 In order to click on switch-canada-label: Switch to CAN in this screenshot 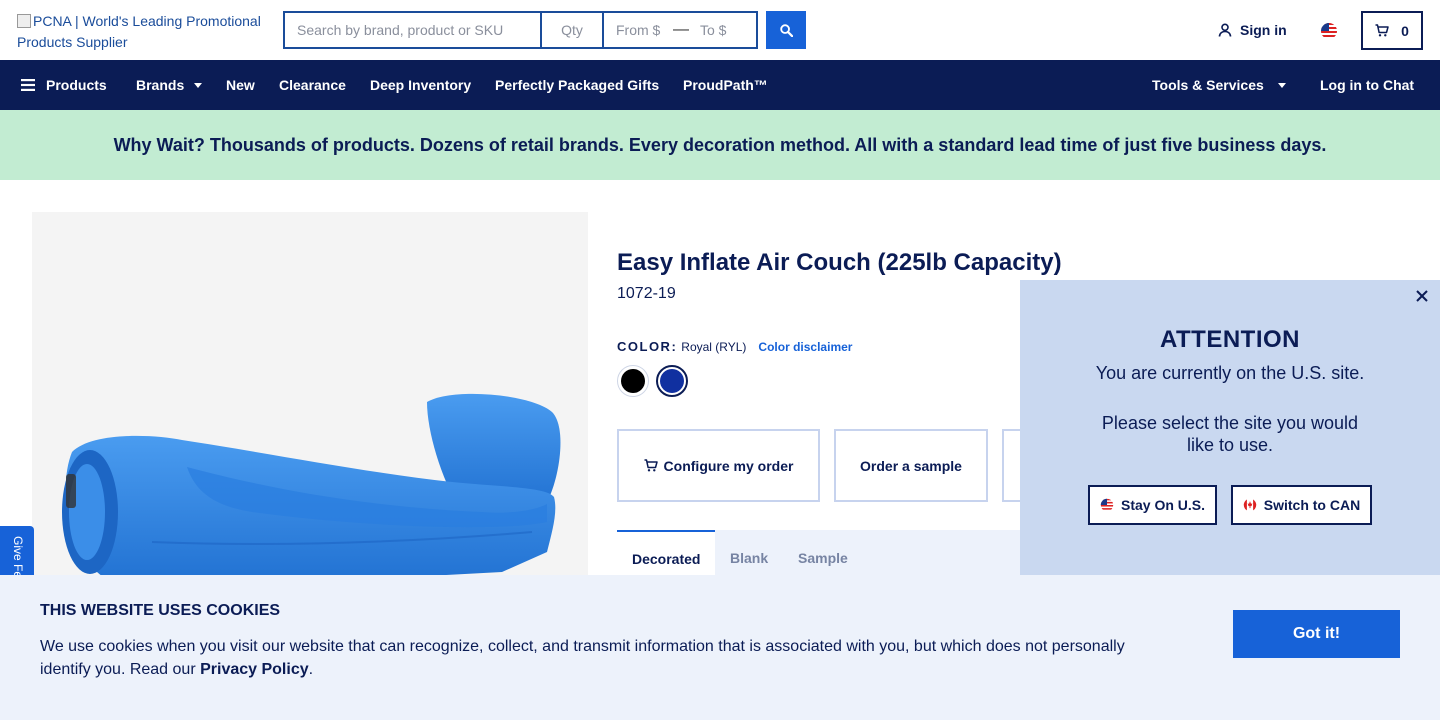, I will do `click(1312, 505)`.